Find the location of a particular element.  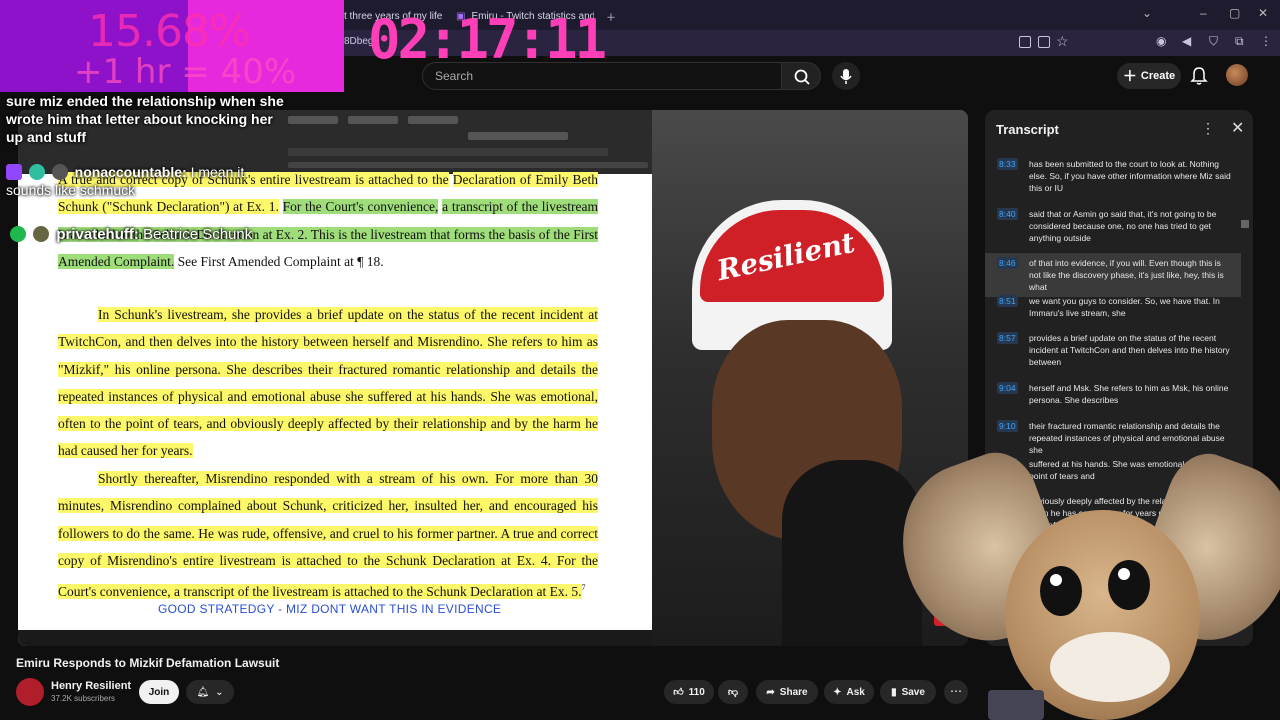

segment-timestamp: 8:33 is located at coordinates (1007, 164).